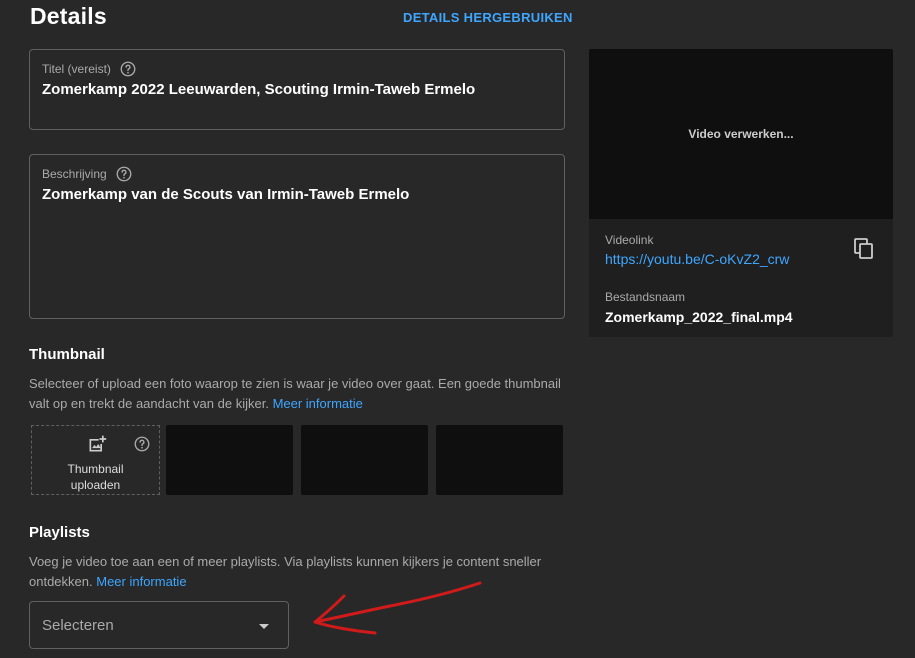 This screenshot has height=658, width=915. Describe the element at coordinates (68, 16) in the screenshot. I see `page-title: Details` at that location.